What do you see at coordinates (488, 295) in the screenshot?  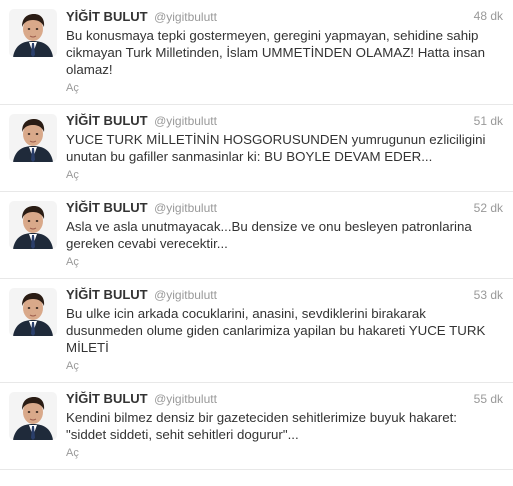 I see `tweet-timestamp: 53 dk` at bounding box center [488, 295].